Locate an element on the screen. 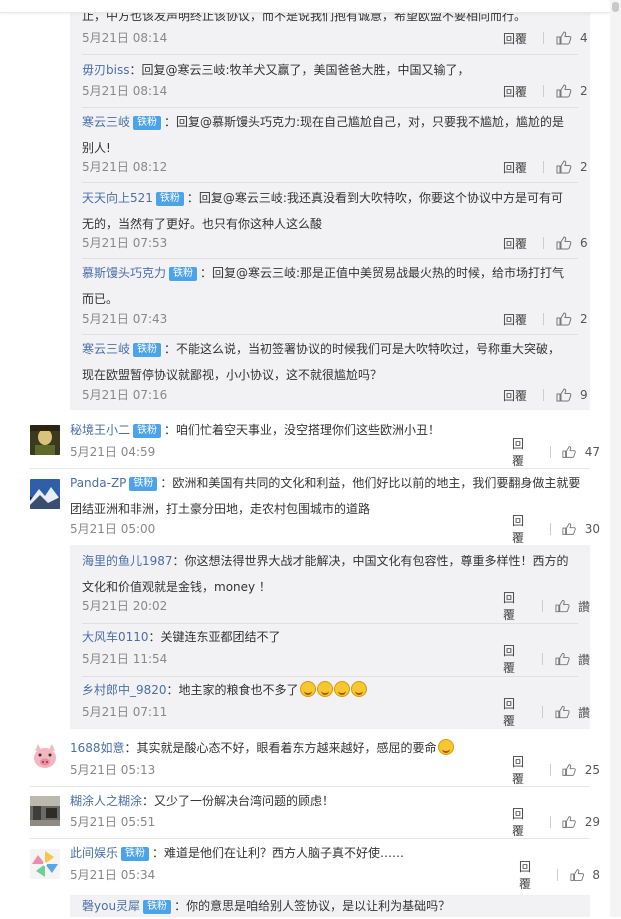 The width and height of the screenshot is (621, 919). reply-time: 5月21日 20:02 is located at coordinates (125, 606).